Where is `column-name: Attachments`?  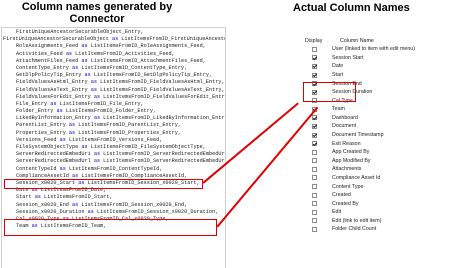
column-name: Attachments is located at coordinates (347, 169).